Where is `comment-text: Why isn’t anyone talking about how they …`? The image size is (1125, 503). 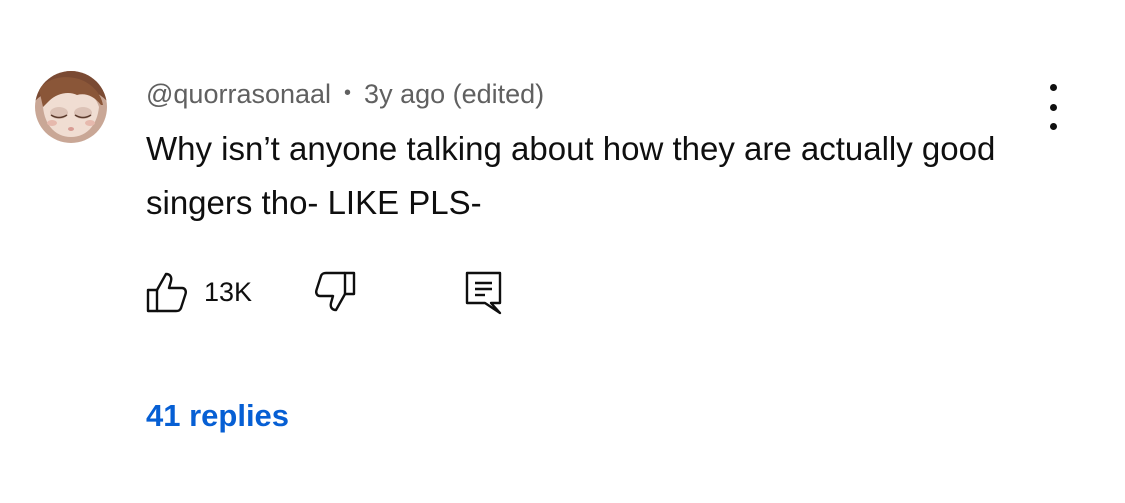 comment-text: Why isn’t anyone talking about how they … is located at coordinates (571, 175).